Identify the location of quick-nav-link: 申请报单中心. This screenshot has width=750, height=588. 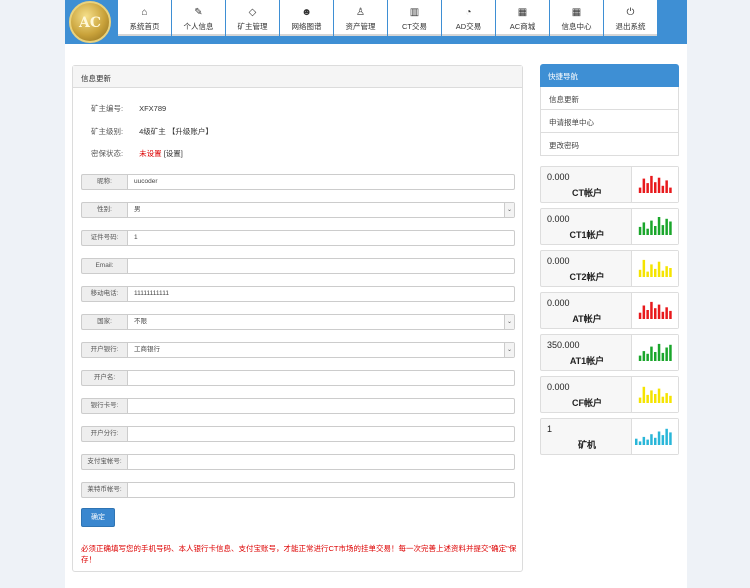
(609, 121).